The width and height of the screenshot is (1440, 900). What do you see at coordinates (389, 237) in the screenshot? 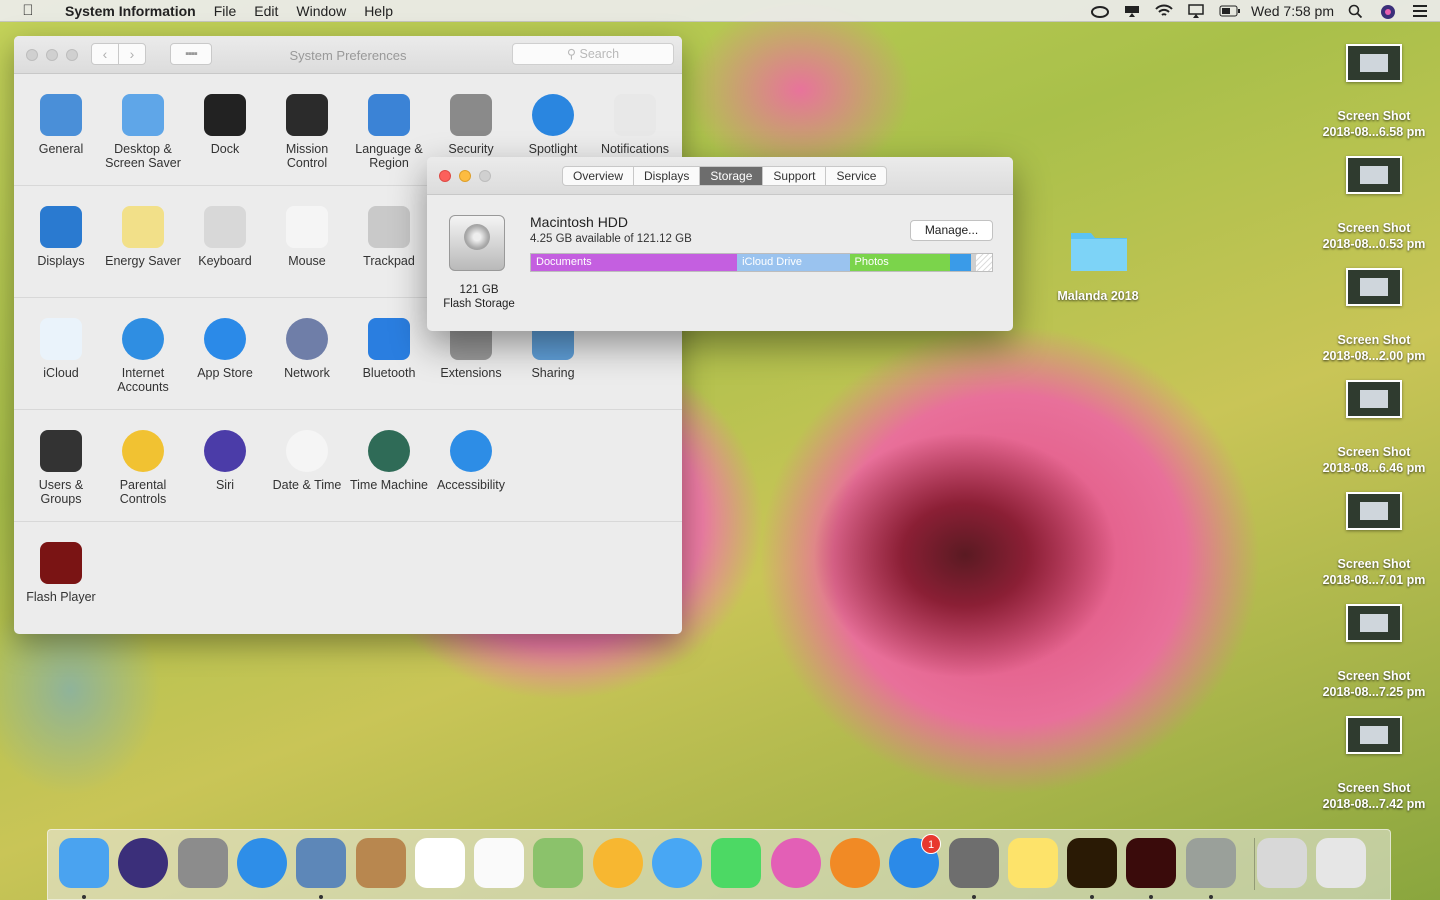
I see `pref-pane-trackpad: Trackpad` at bounding box center [389, 237].